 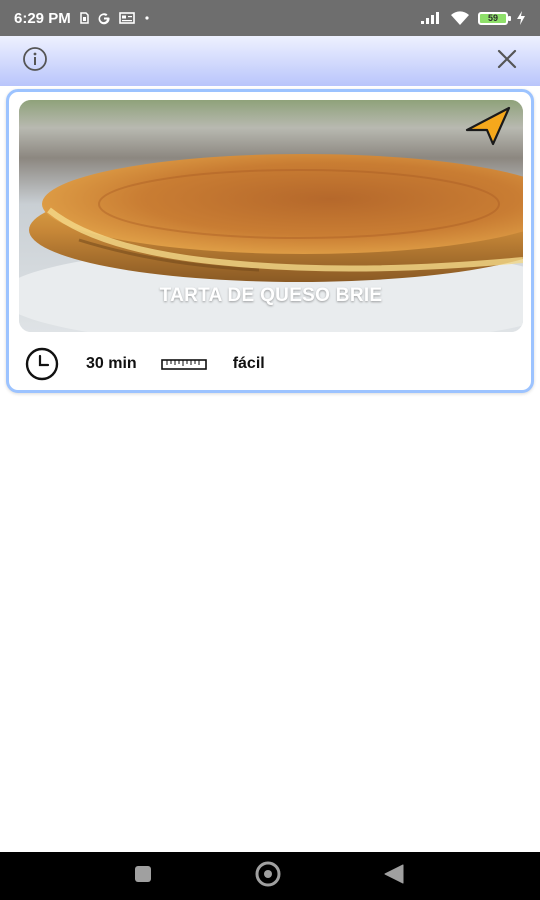 I want to click on back-button, so click(x=394, y=876).